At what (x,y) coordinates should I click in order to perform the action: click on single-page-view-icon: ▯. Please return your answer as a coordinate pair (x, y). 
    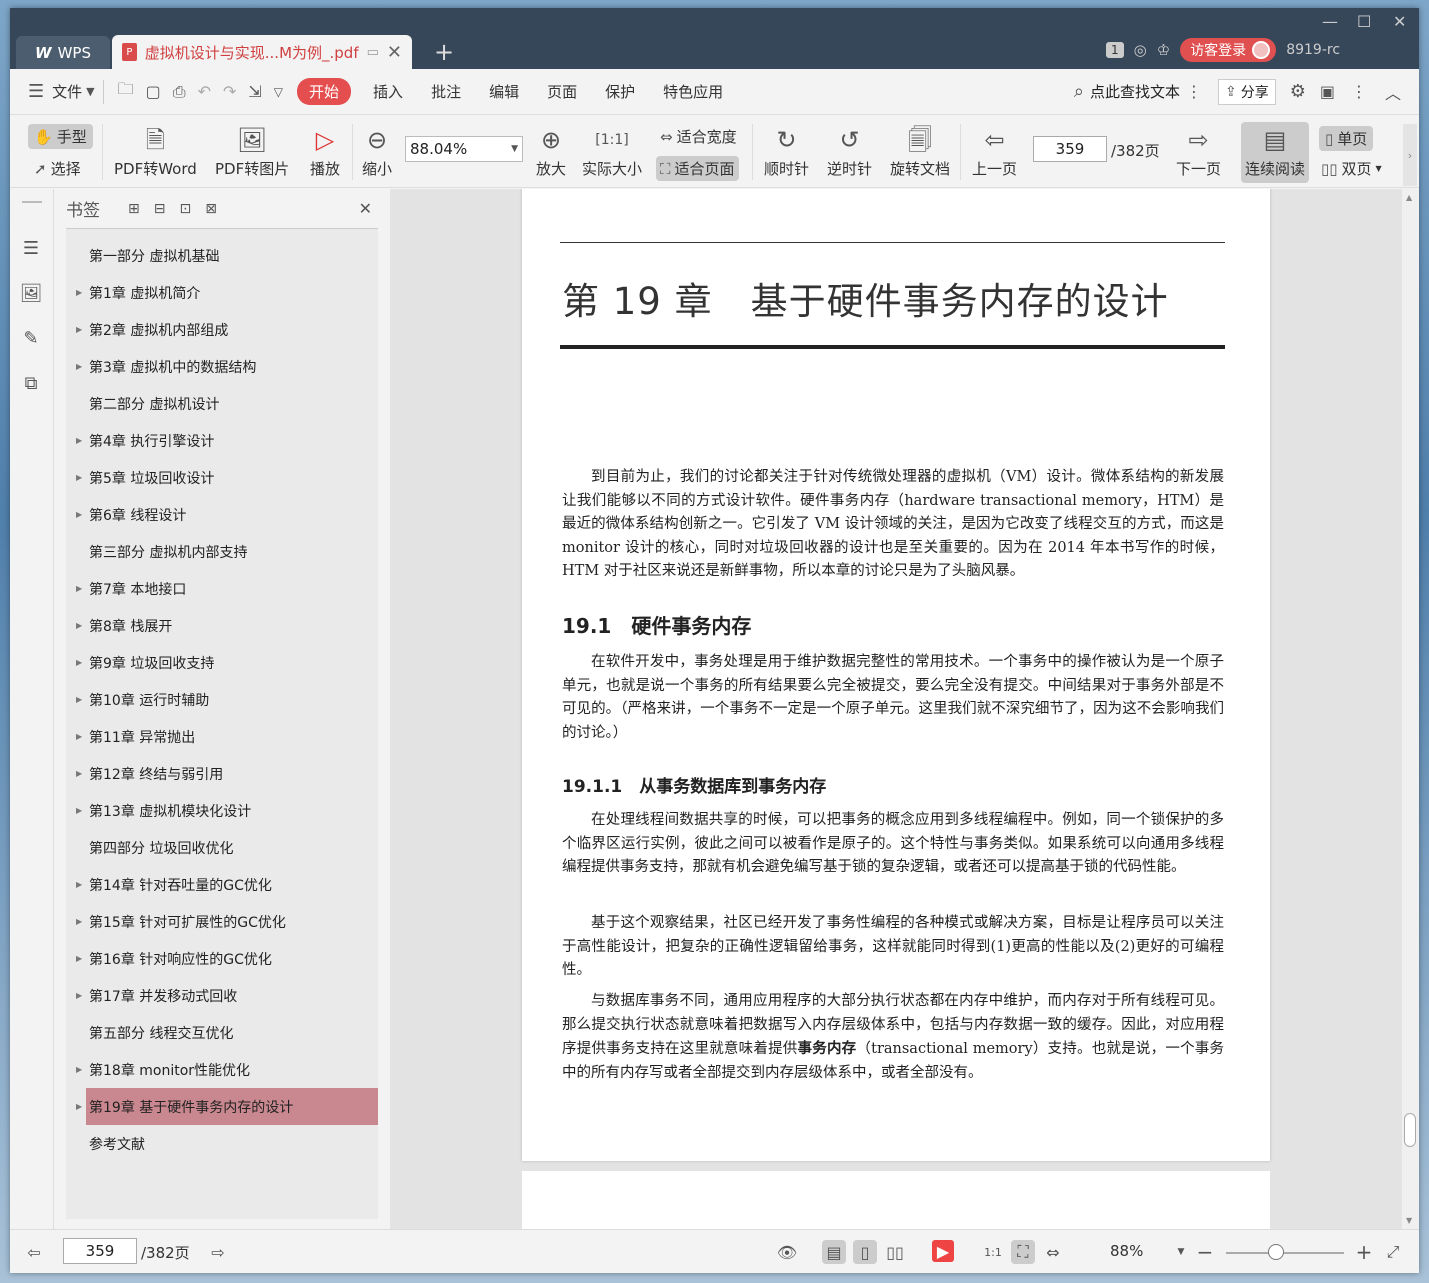
    Looking at the image, I should click on (865, 1252).